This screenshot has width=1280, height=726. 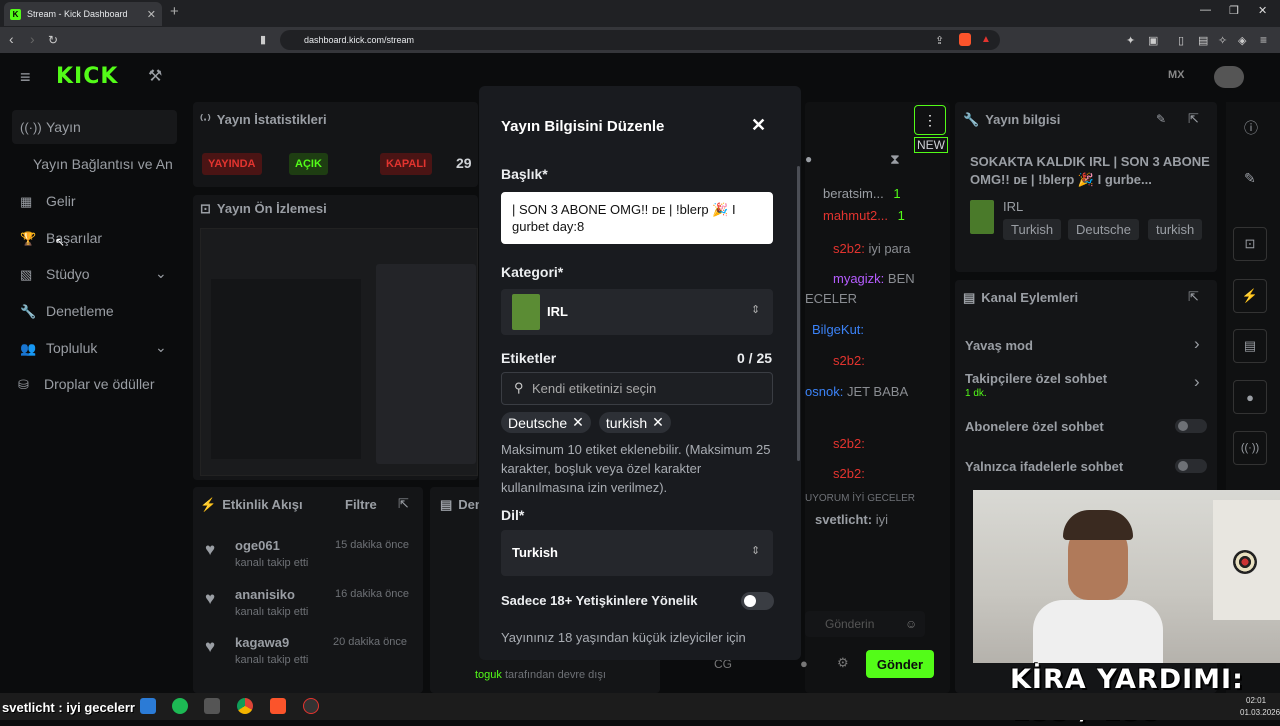 What do you see at coordinates (86, 384) in the screenshot?
I see `sidebar-item-drops: ⛁ Droplar ve ödüller` at bounding box center [86, 384].